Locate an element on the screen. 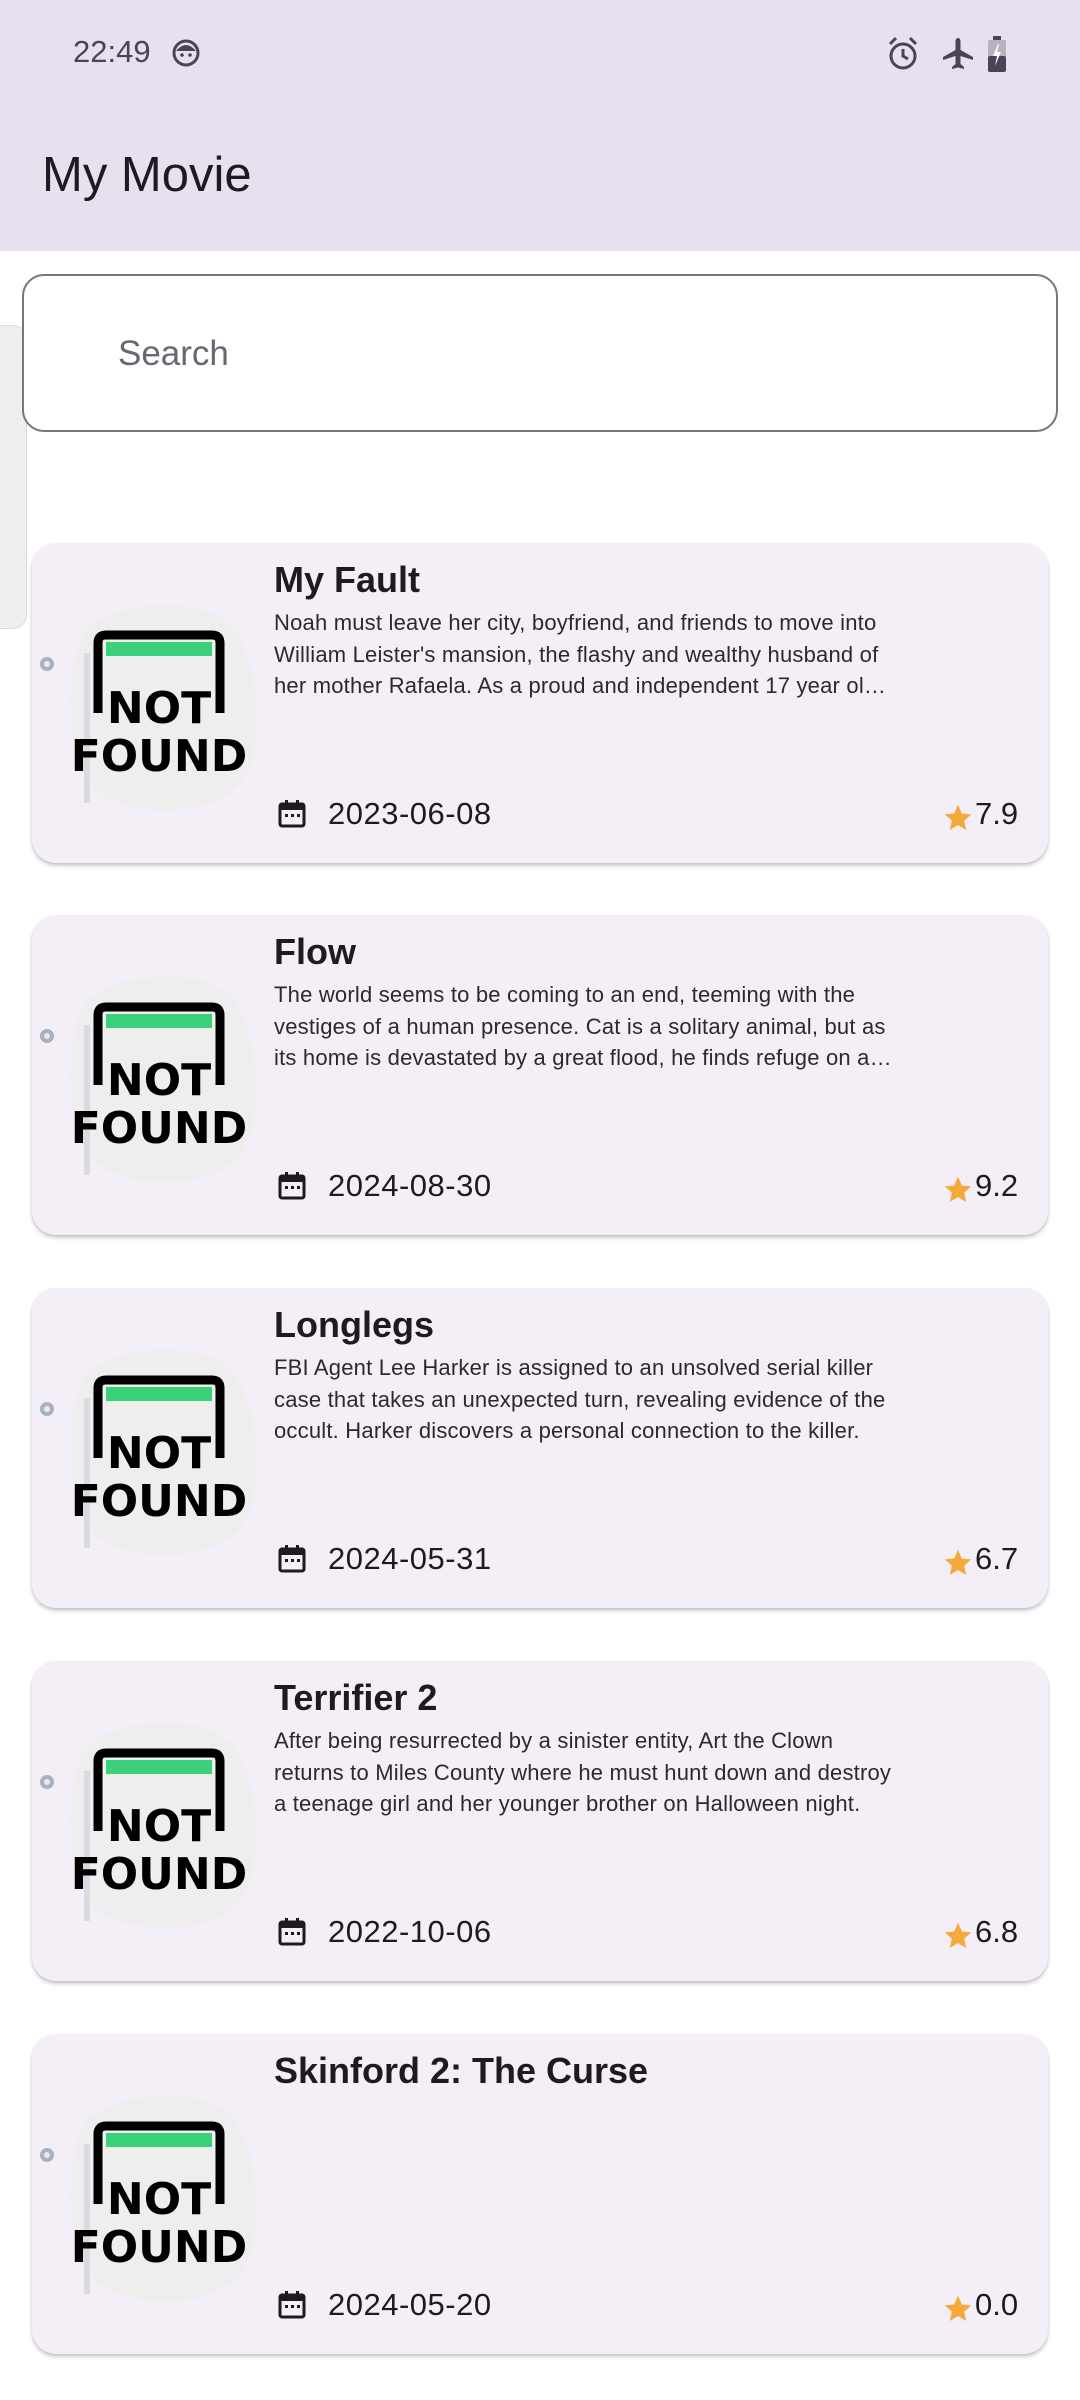 The height and width of the screenshot is (2400, 1080). search-field is located at coordinates (540, 353).